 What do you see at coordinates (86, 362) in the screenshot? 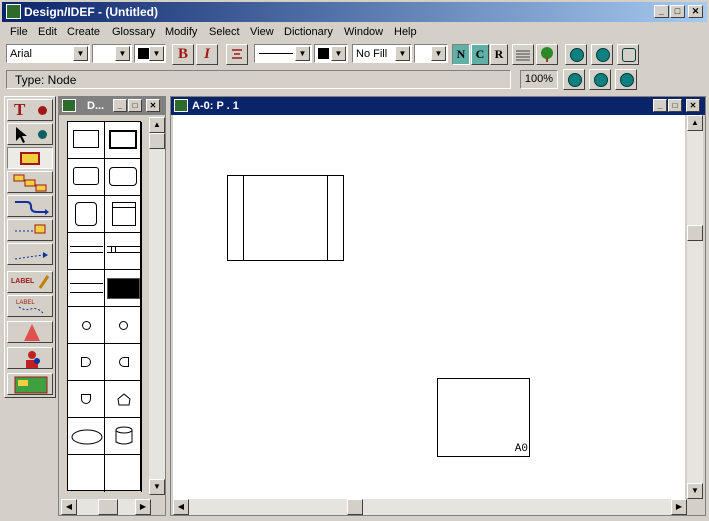
I see `shape-delay` at bounding box center [86, 362].